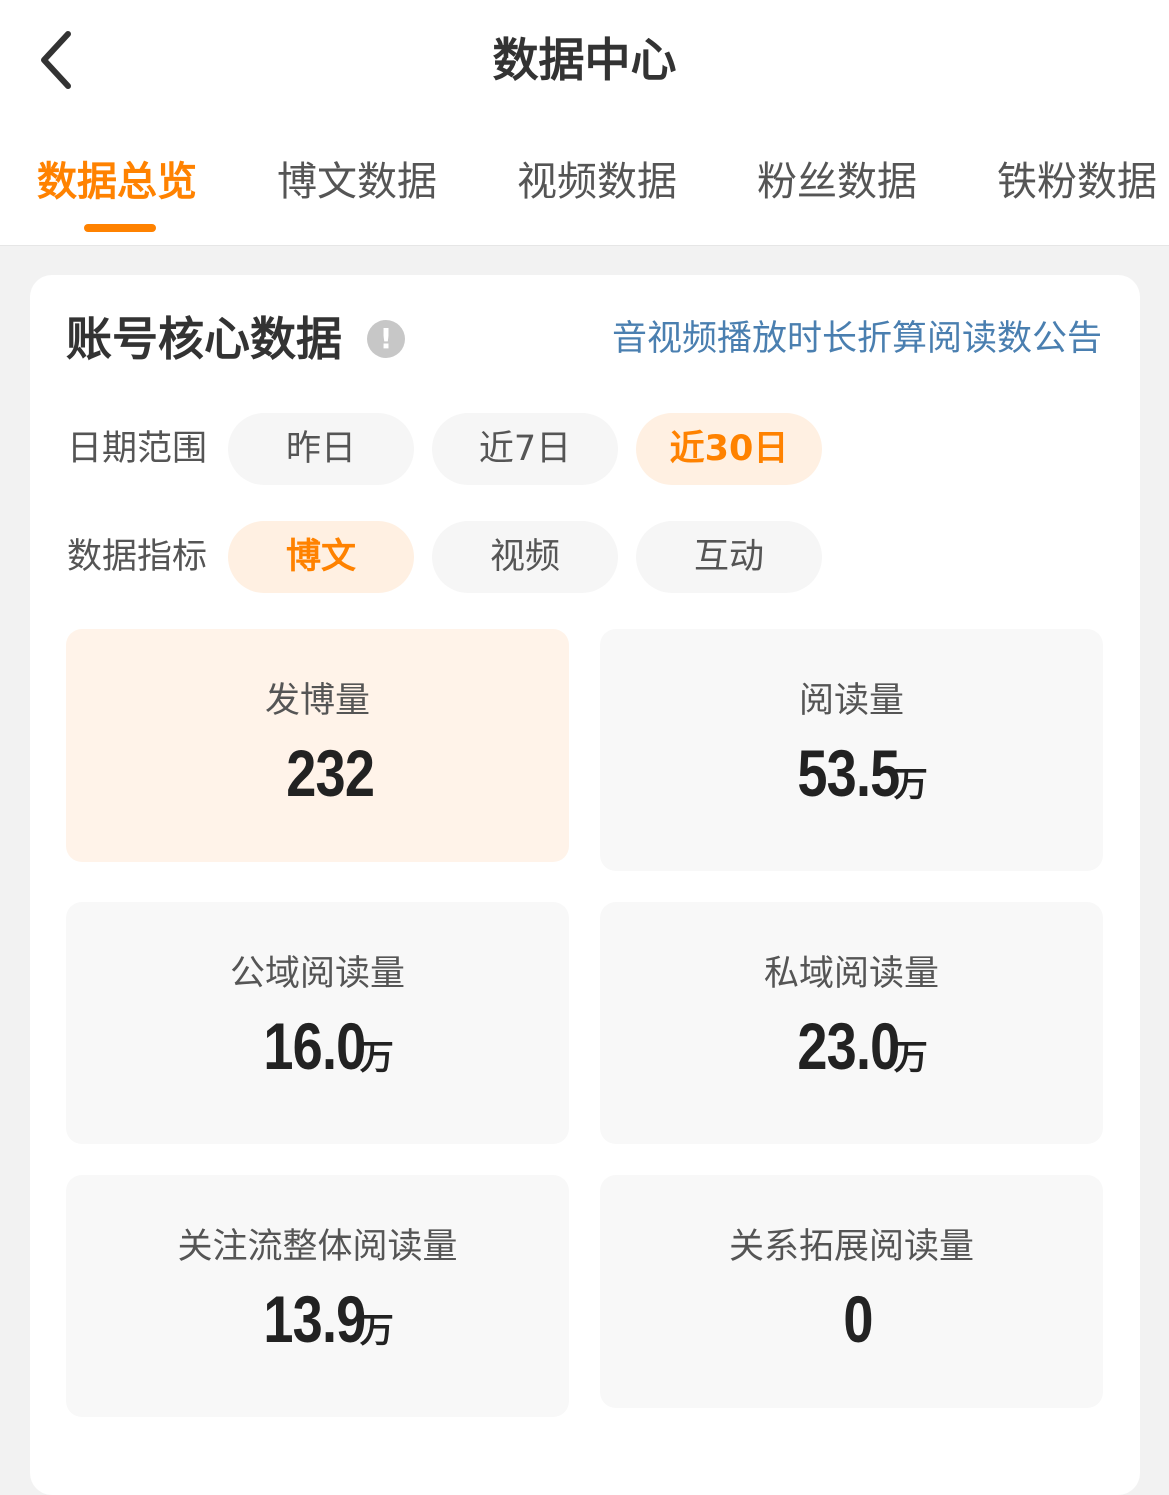 The height and width of the screenshot is (1495, 1169). Describe the element at coordinates (317, 974) in the screenshot. I see `metric-label: 公域阅读量` at that location.